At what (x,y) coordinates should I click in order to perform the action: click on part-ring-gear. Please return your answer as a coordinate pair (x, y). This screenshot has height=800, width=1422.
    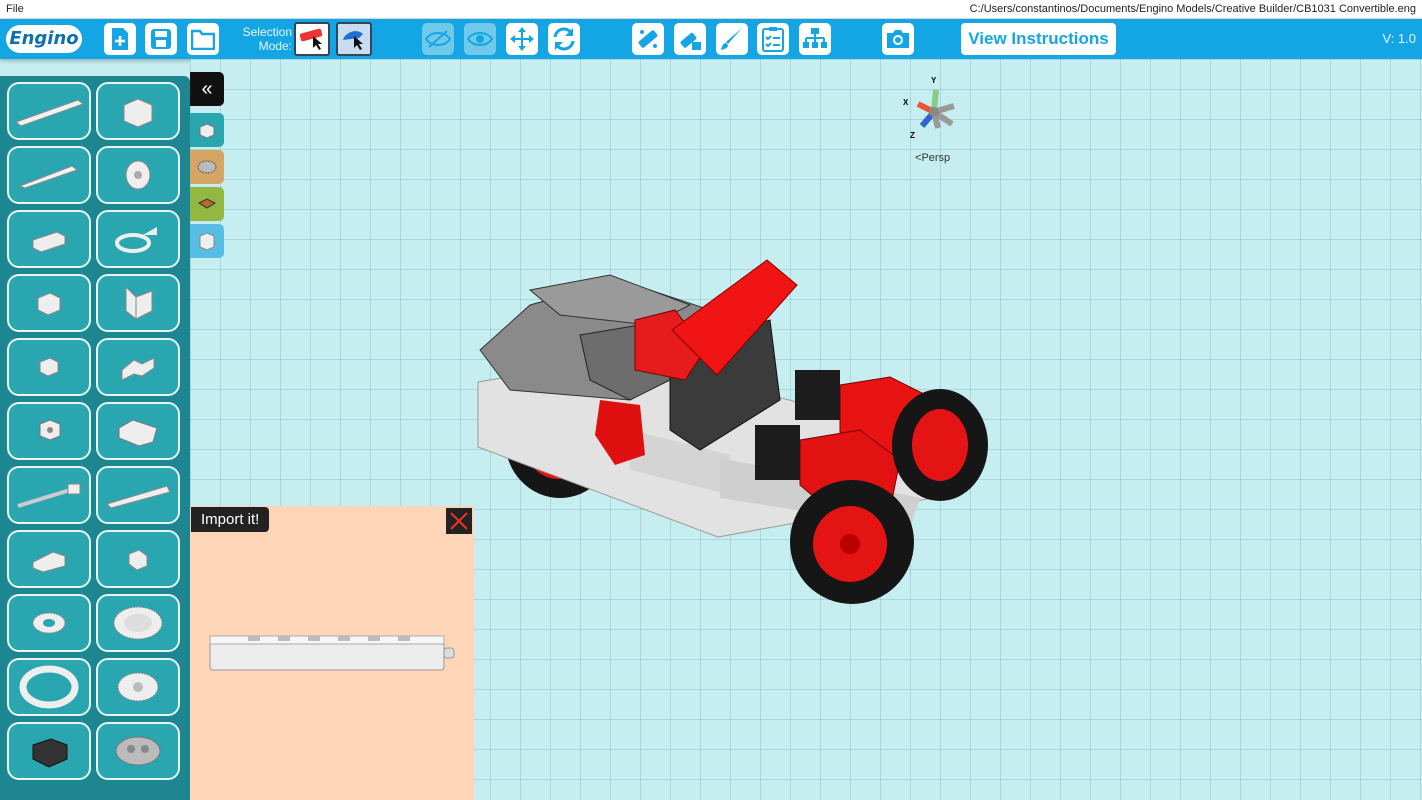
    Looking at the image, I should click on (49, 687).